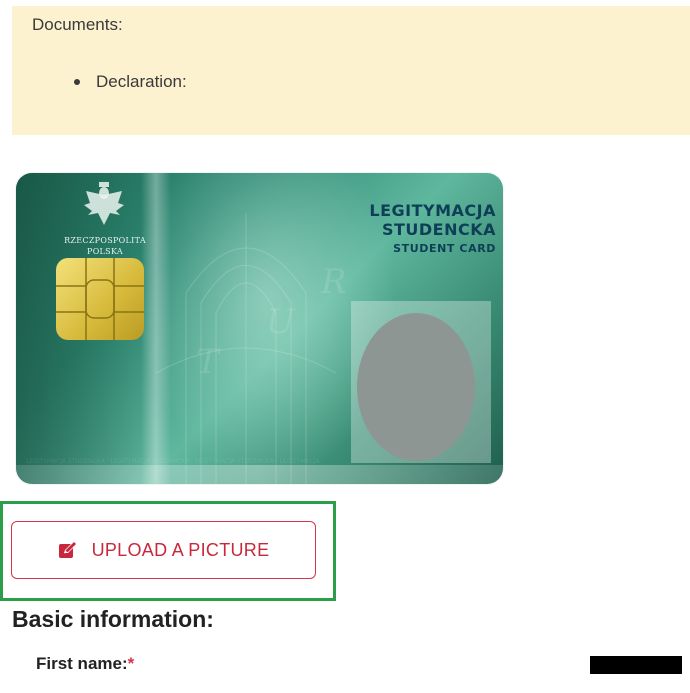  What do you see at coordinates (438, 229) in the screenshot?
I see `card-title-line-2: STUDENCKA` at bounding box center [438, 229].